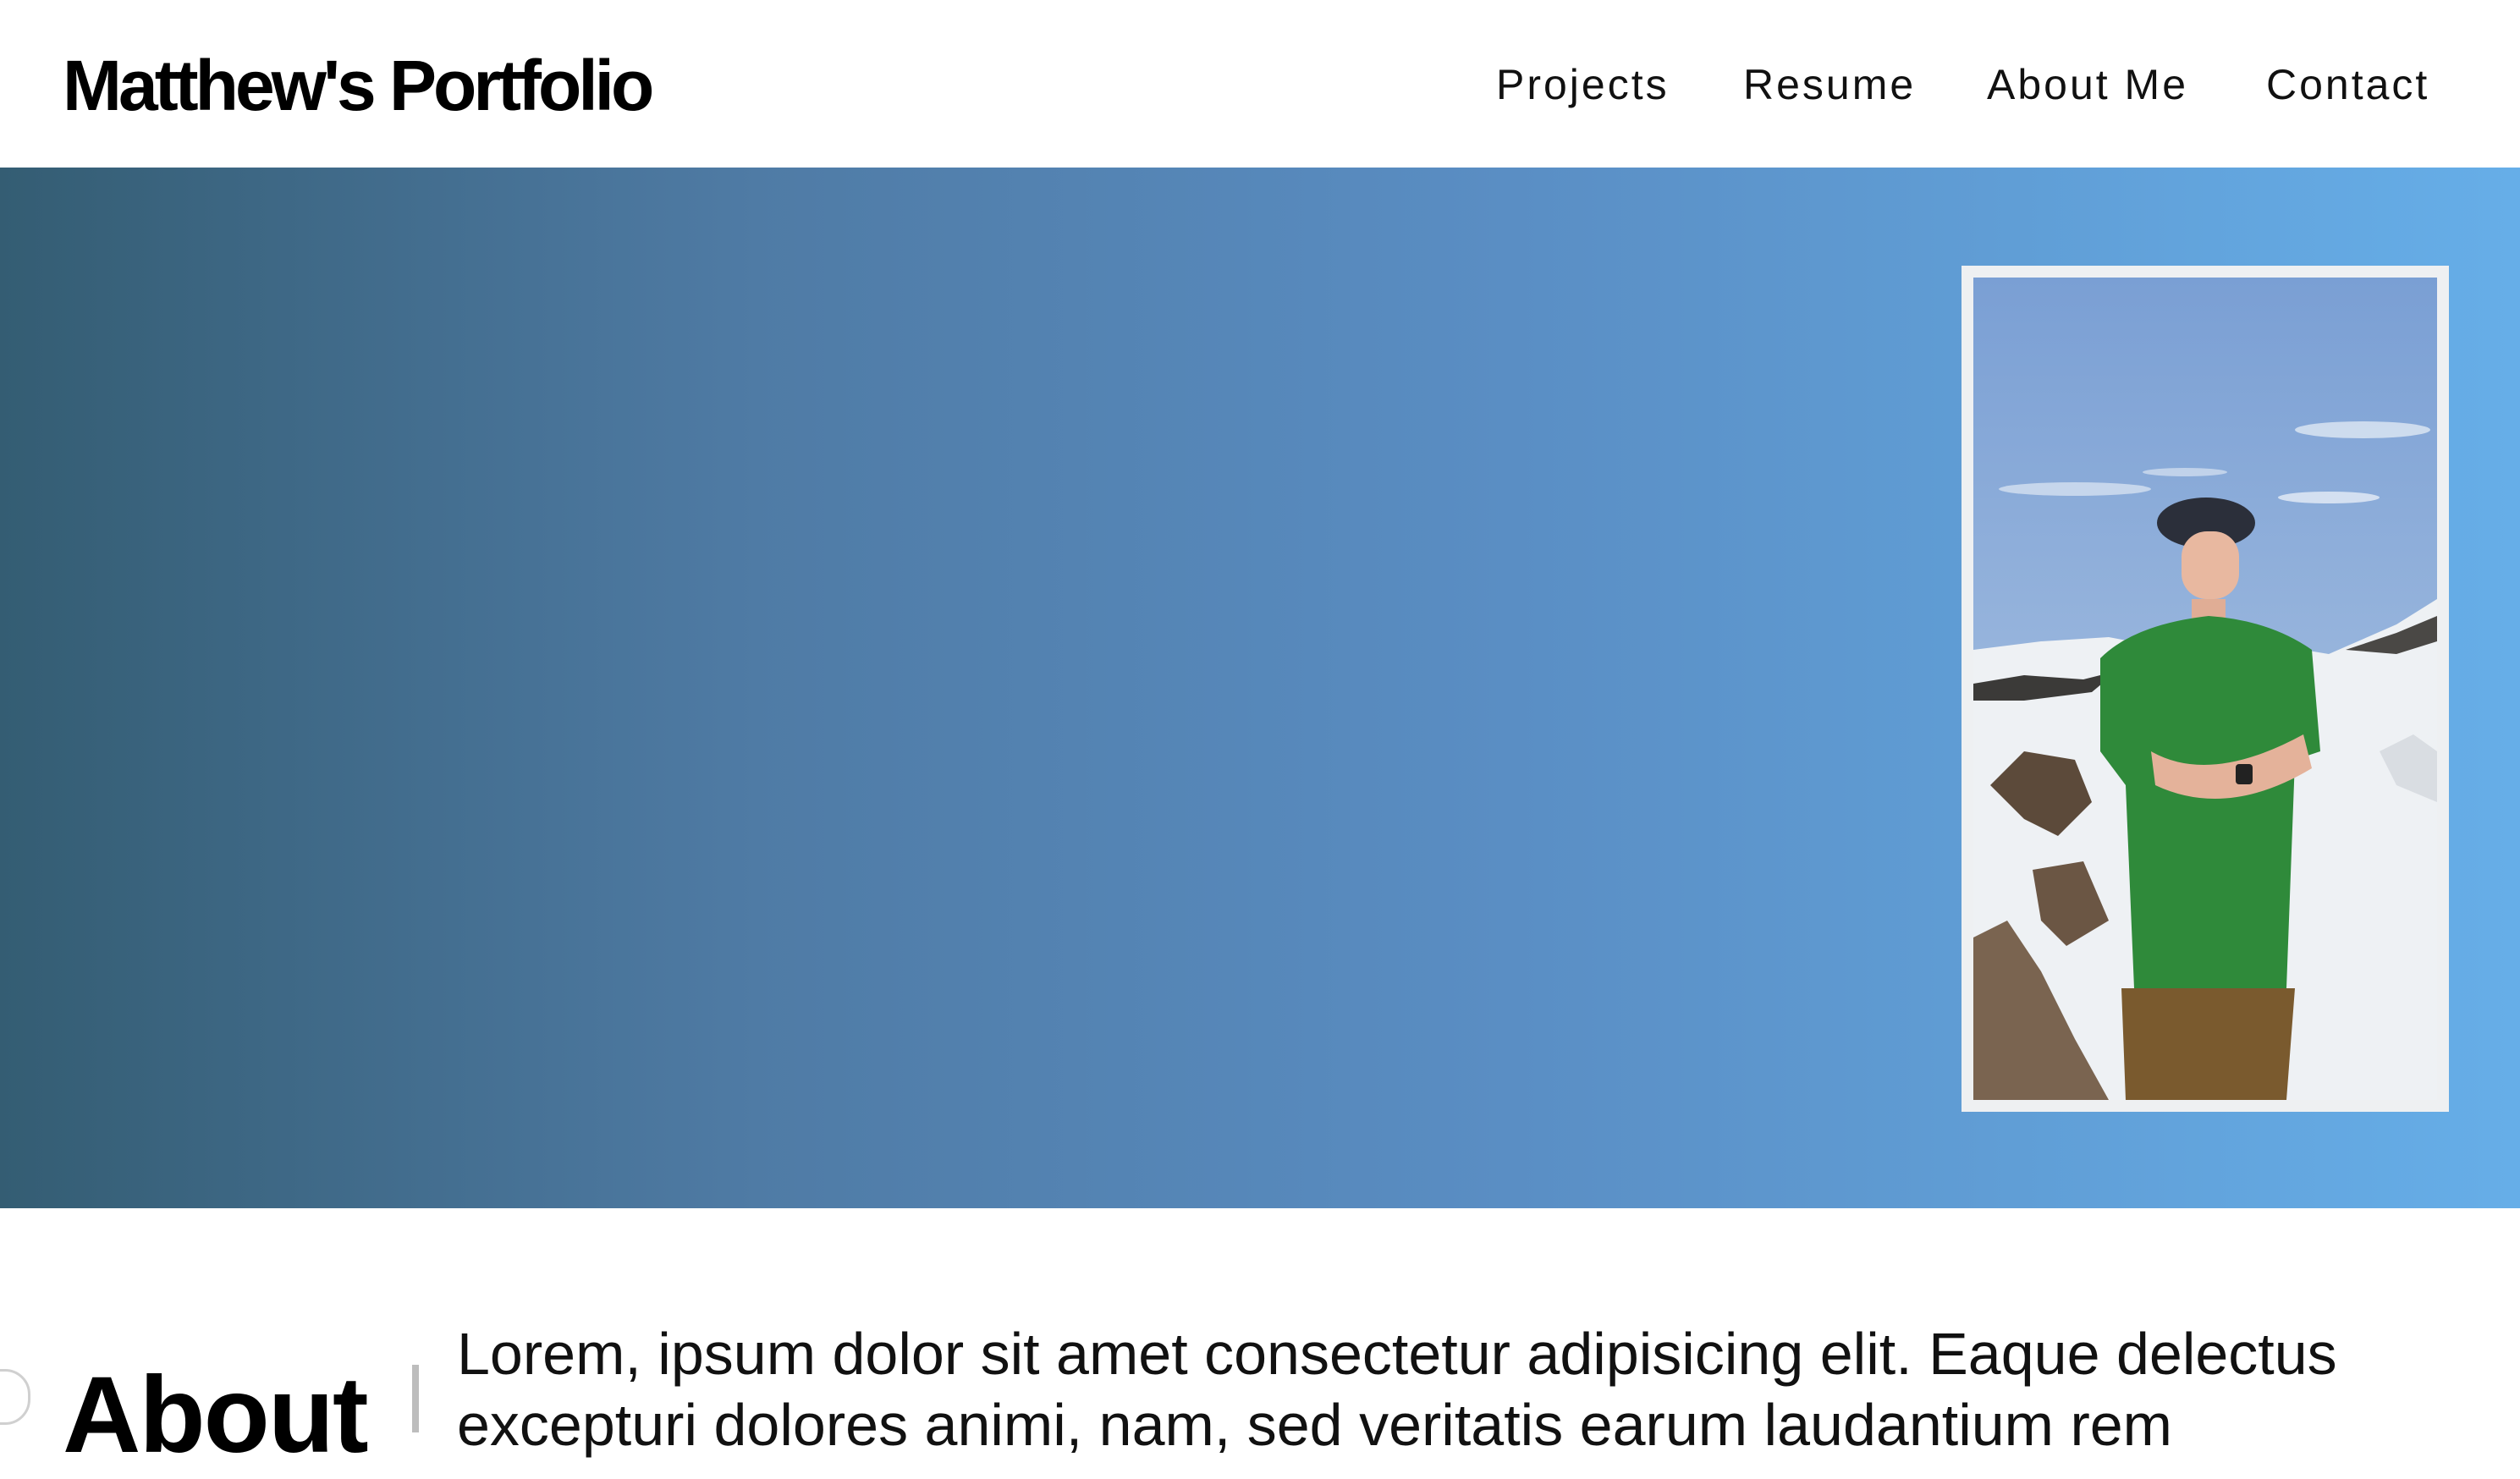  I want to click on section-divider, so click(415, 1398).